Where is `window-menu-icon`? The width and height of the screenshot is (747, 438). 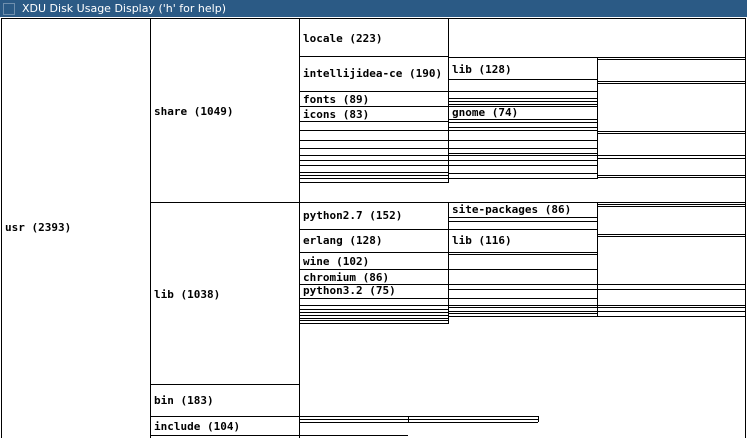 window-menu-icon is located at coordinates (9, 9).